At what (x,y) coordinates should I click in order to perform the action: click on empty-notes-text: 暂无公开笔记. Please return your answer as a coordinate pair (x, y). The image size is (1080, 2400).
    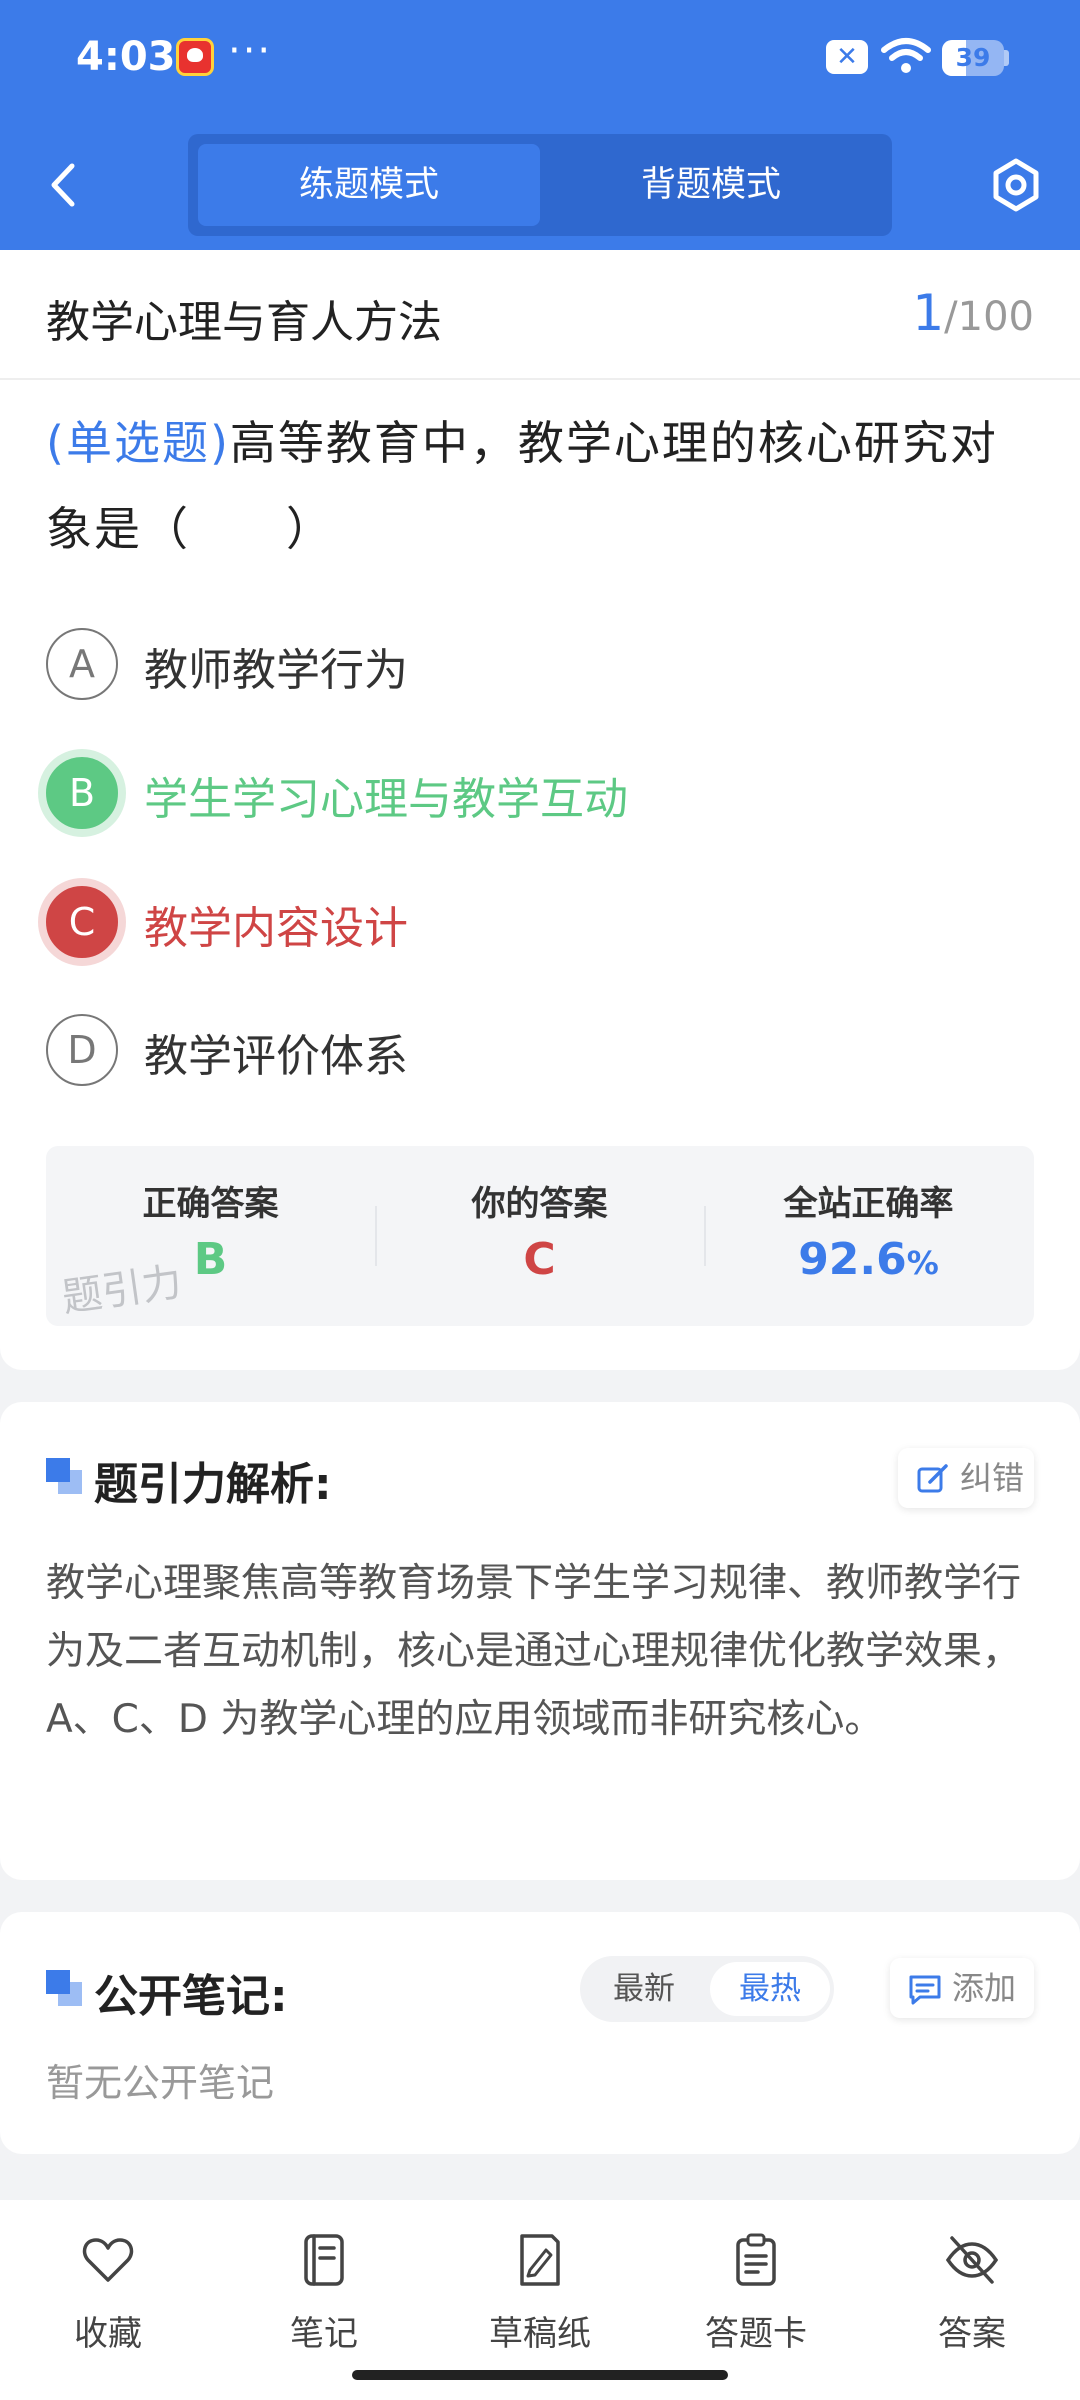
    Looking at the image, I should click on (160, 2083).